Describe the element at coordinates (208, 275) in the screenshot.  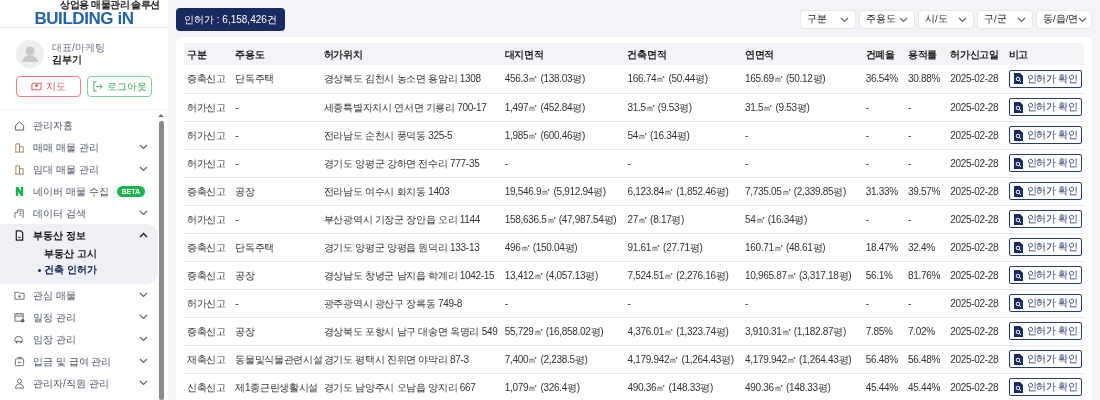
I see `table-cell: 증축신고` at that location.